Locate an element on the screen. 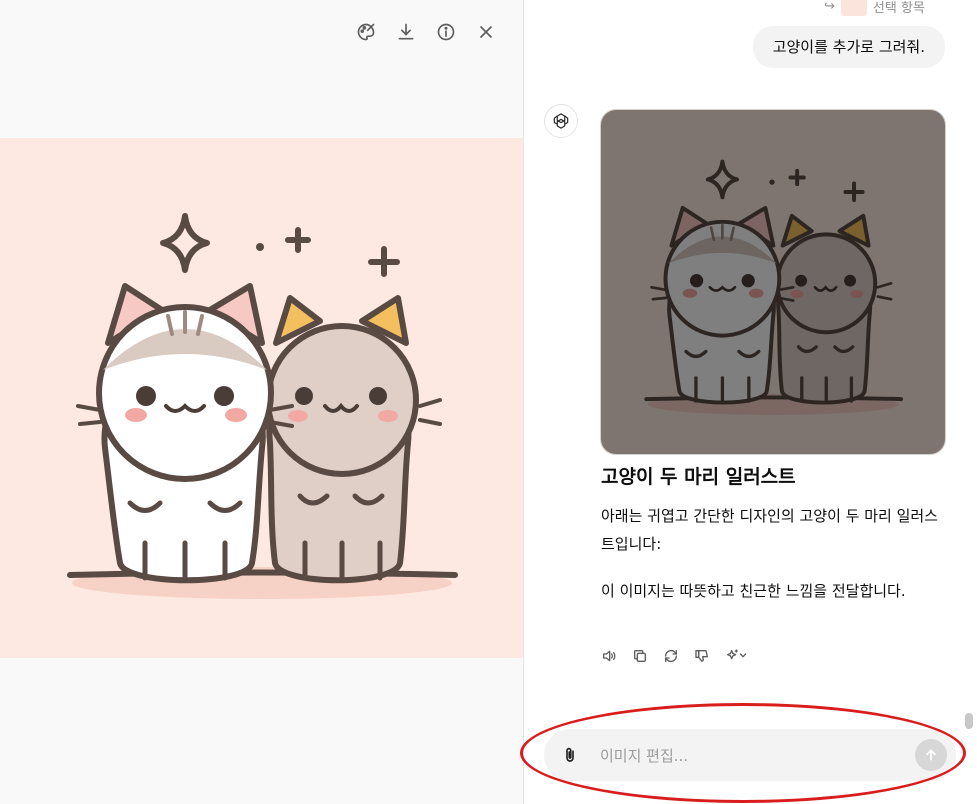  regenerate-icon is located at coordinates (670, 655).